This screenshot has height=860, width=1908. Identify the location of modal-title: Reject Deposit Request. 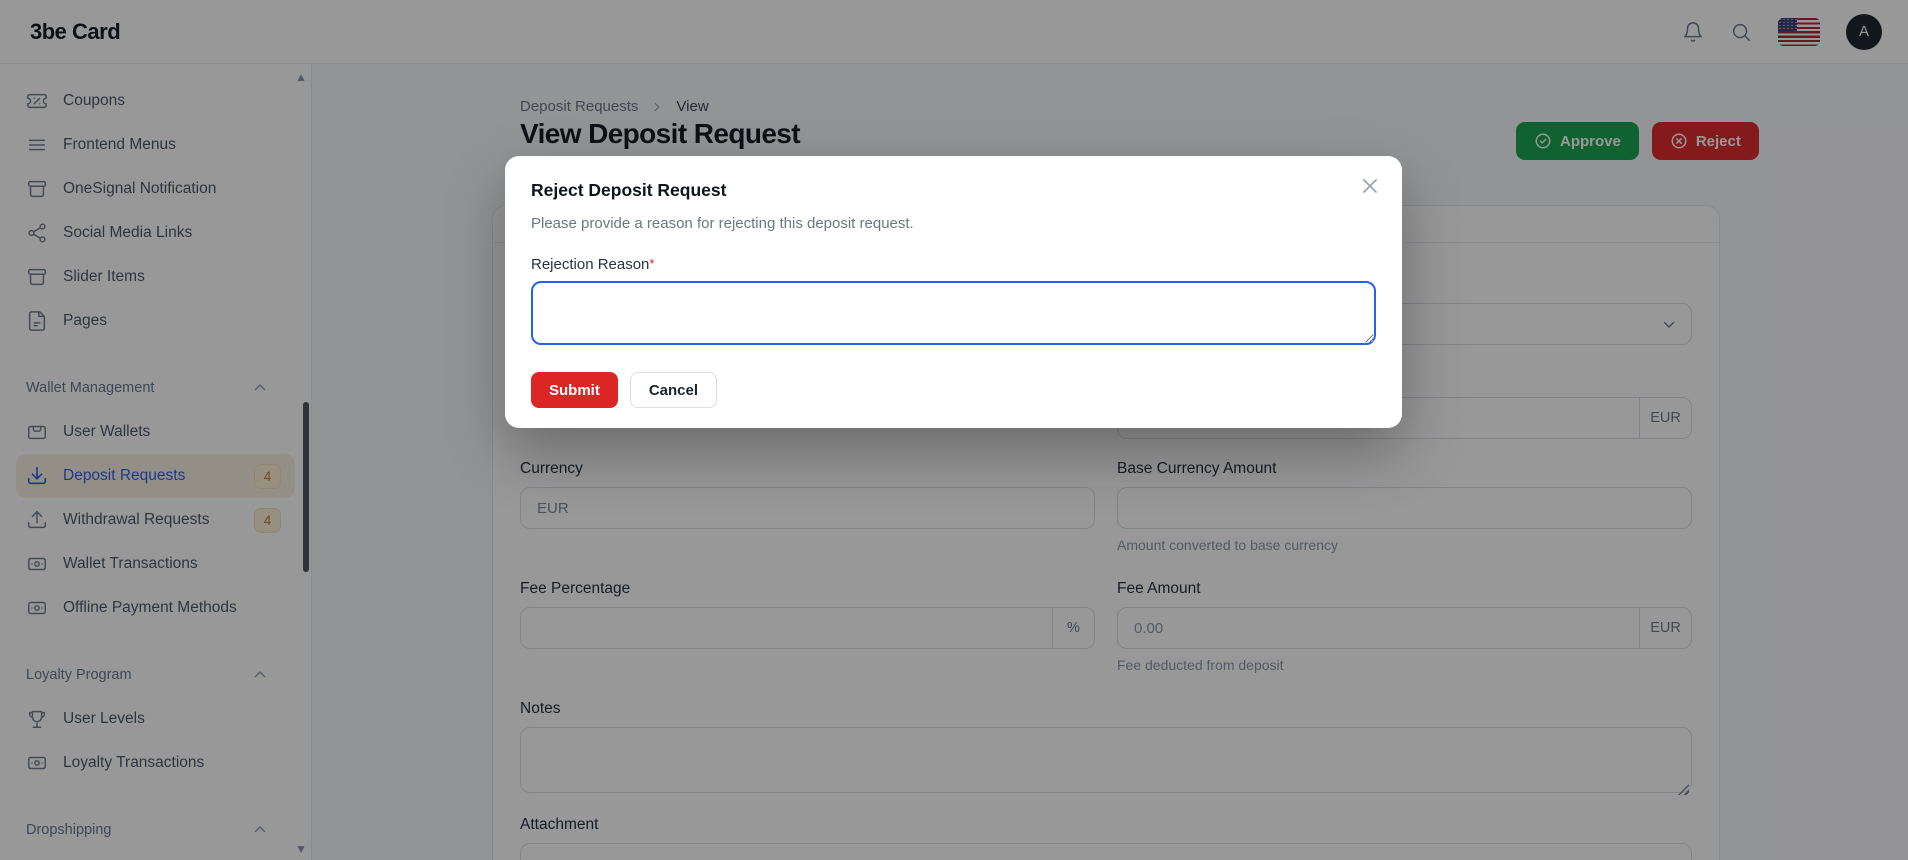
(629, 190).